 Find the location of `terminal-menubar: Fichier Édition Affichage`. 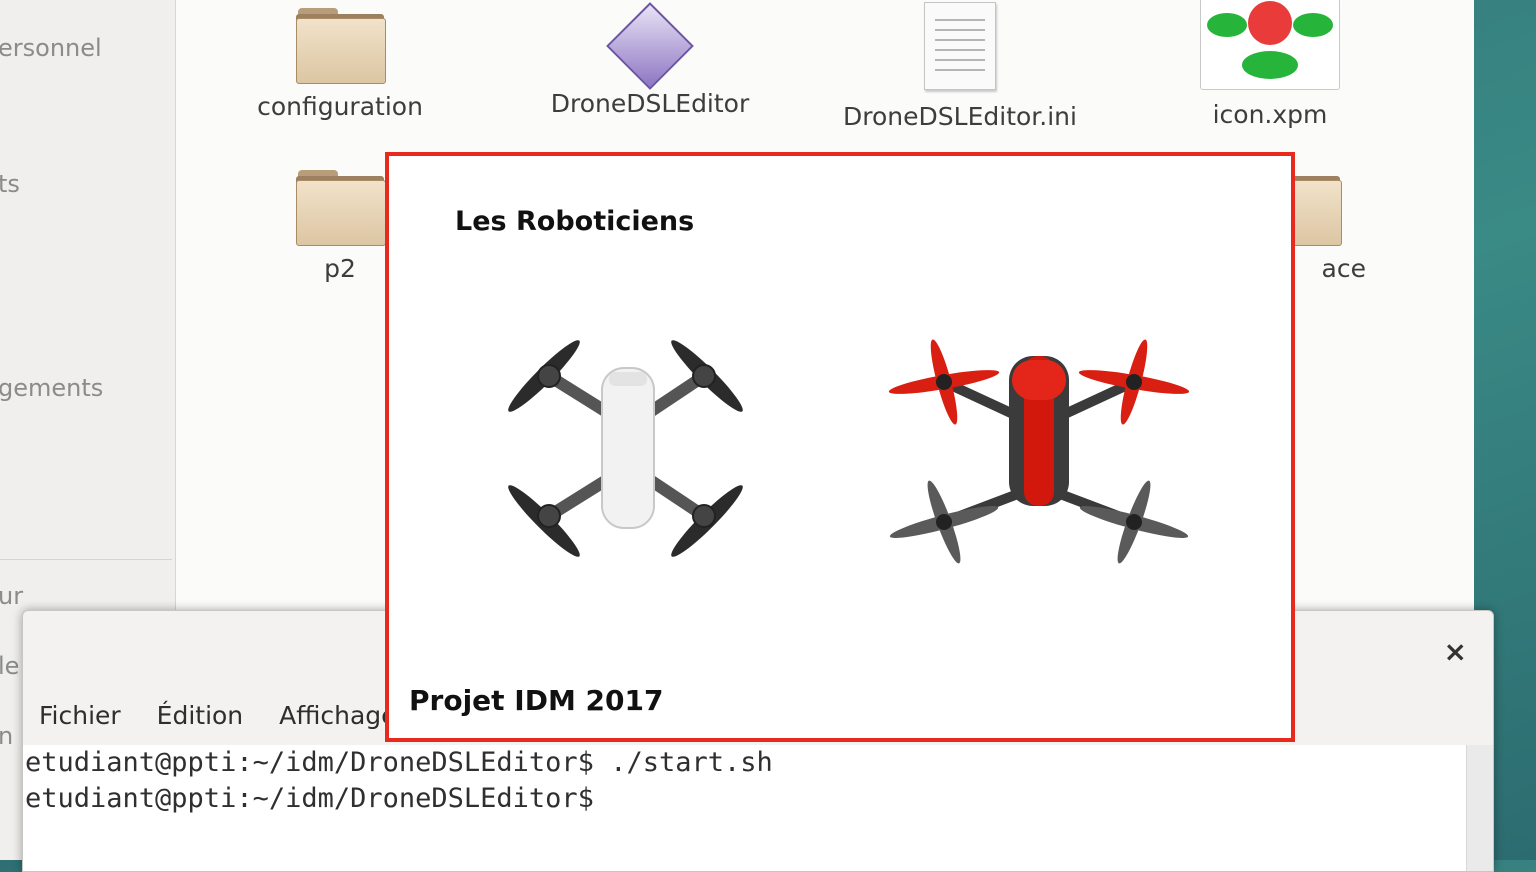

terminal-menubar: Fichier Édition Affichage is located at coordinates (232, 715).